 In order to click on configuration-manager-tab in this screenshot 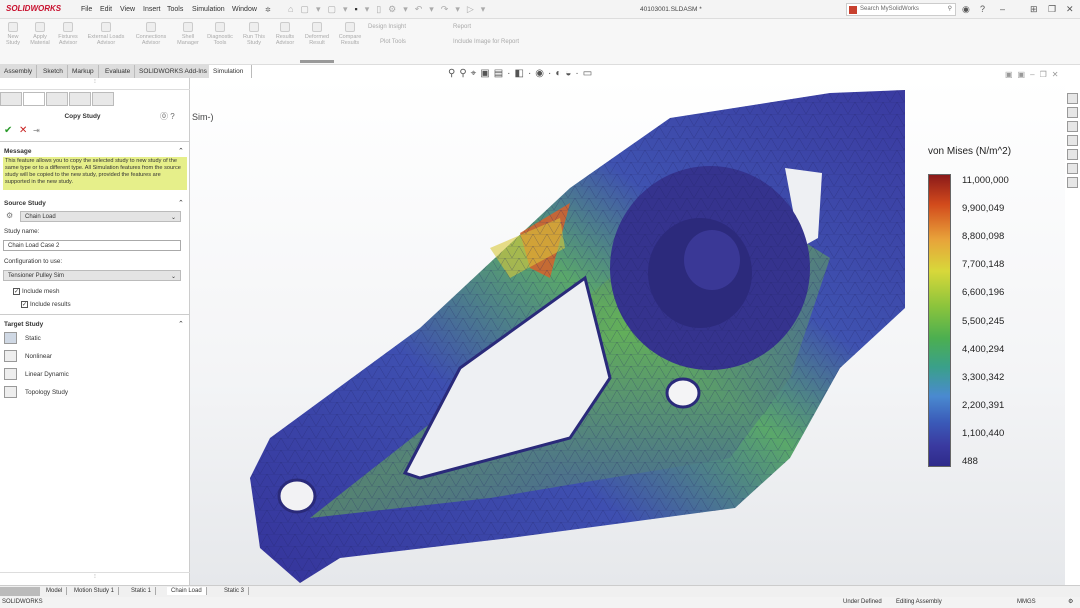, I will do `click(57, 99)`.